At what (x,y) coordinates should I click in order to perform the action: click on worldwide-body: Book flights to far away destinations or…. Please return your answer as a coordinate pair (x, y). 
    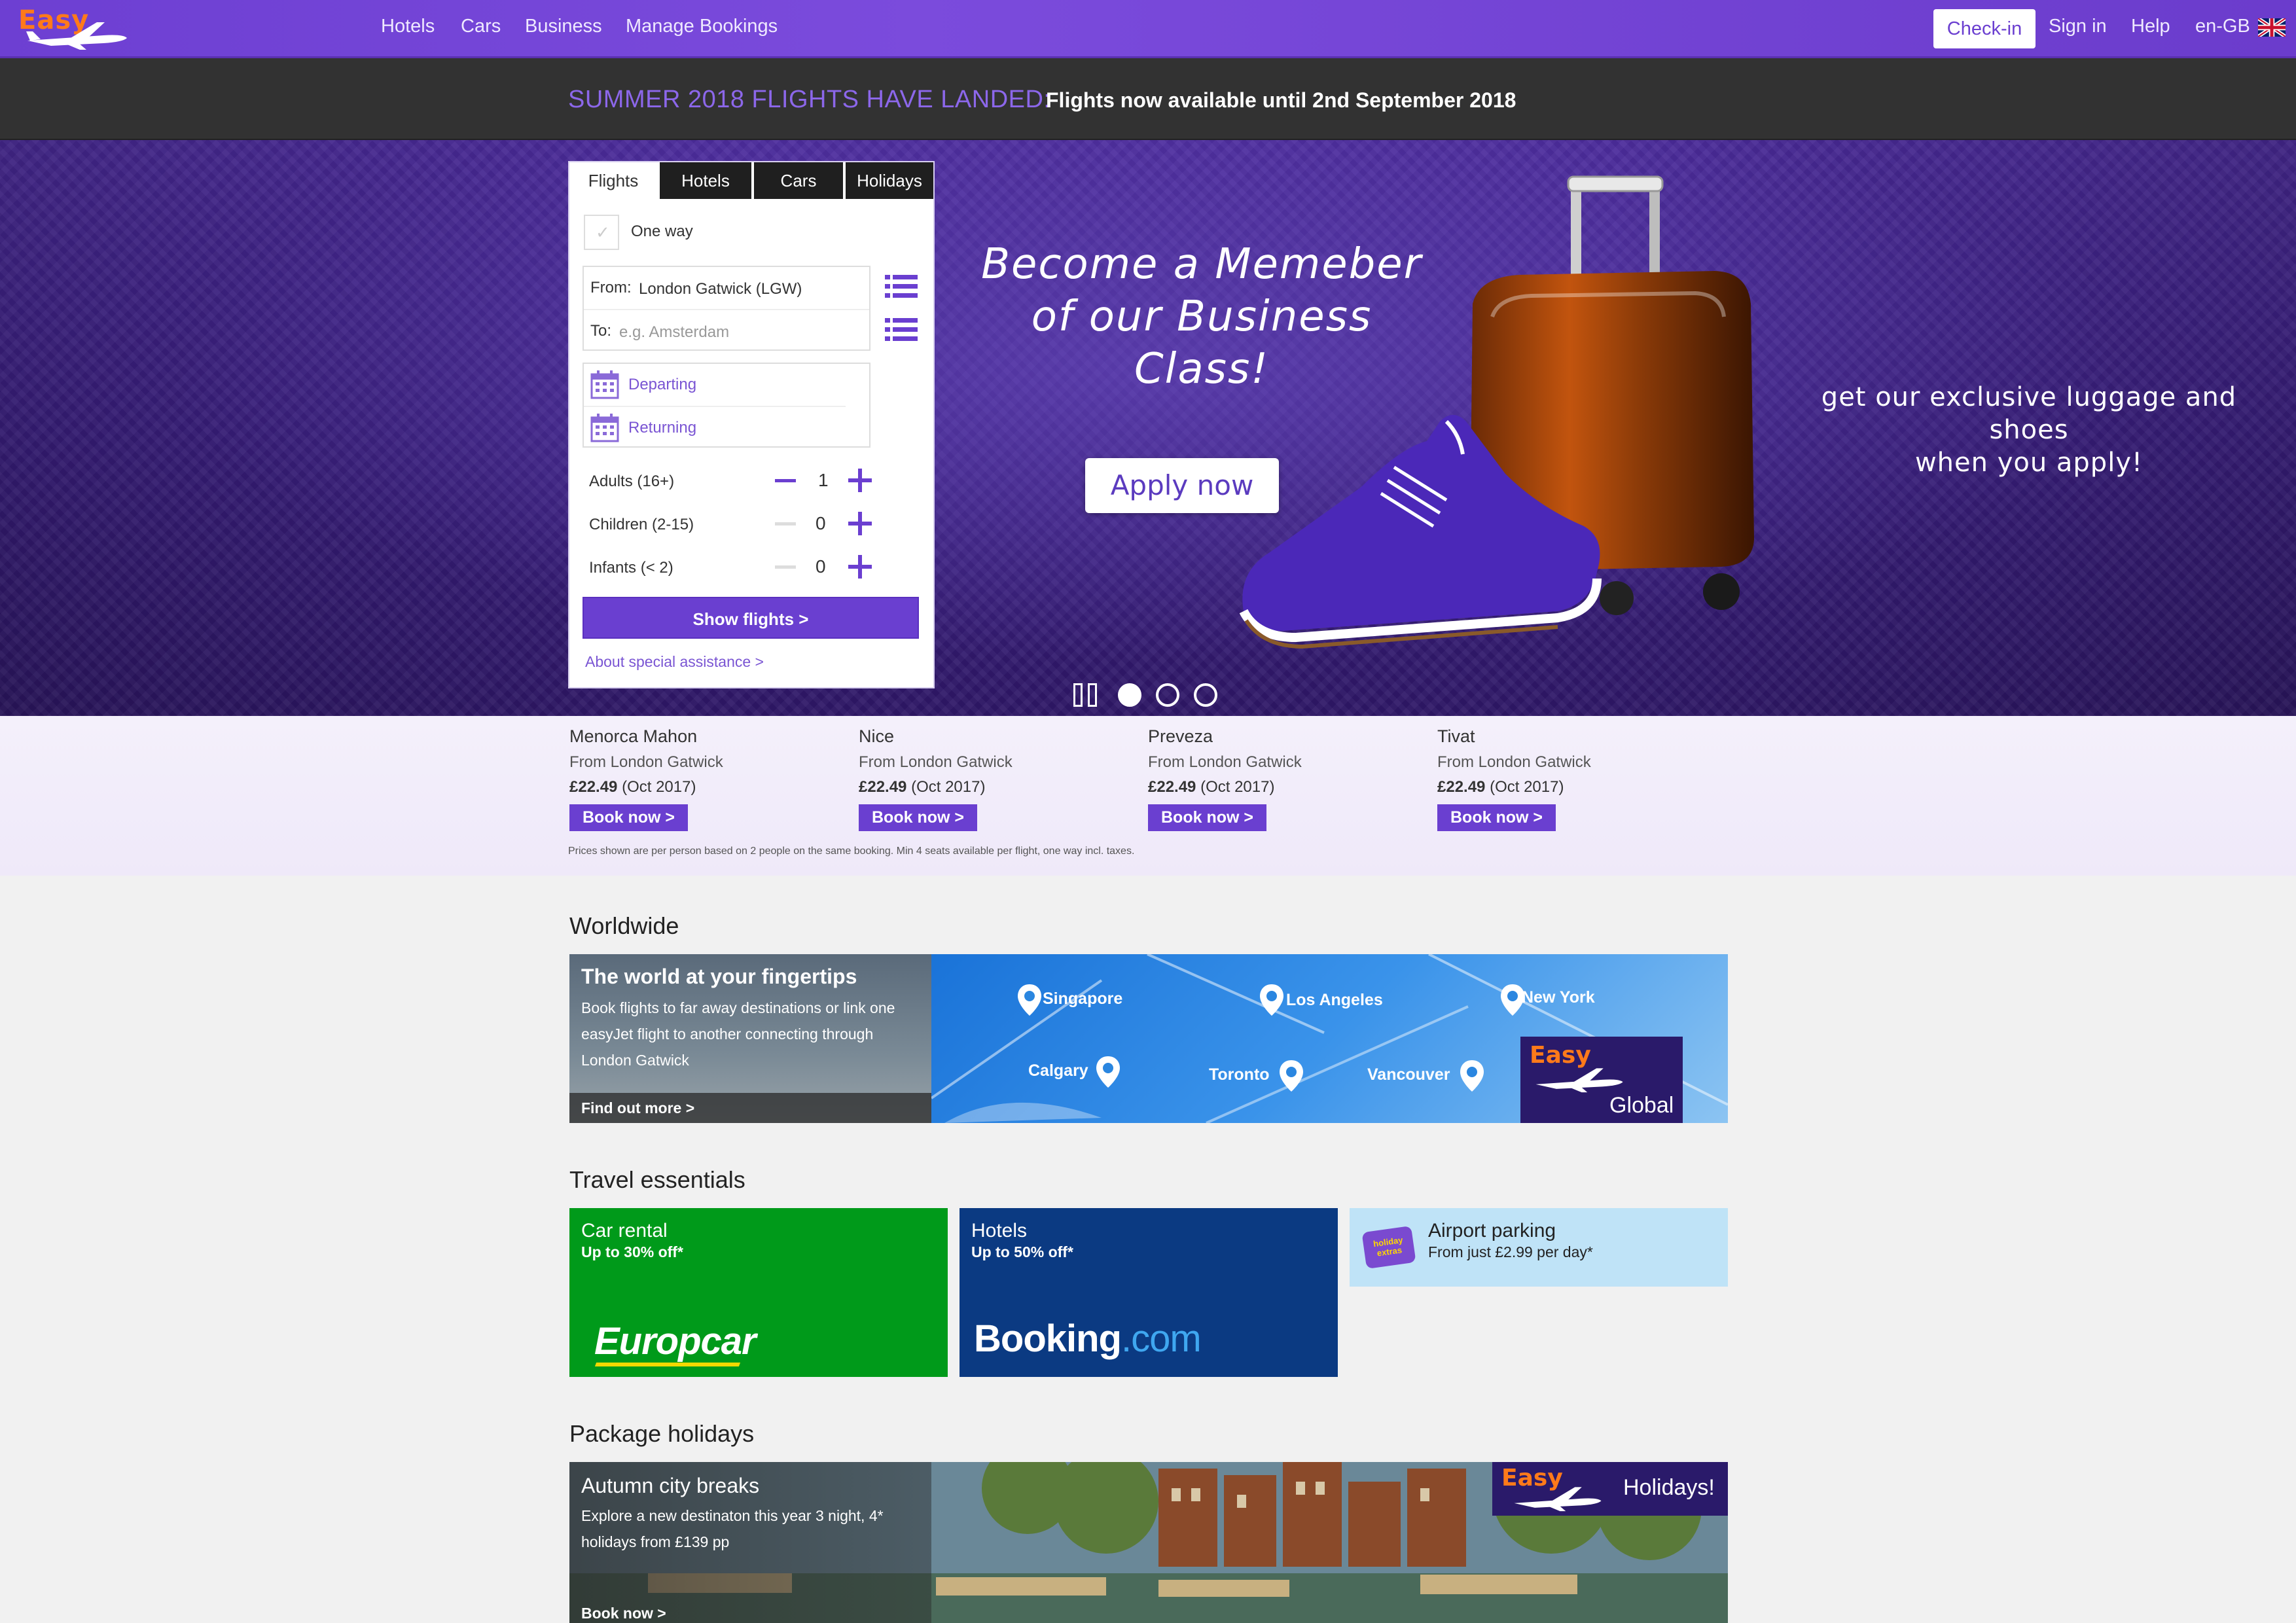
    Looking at the image, I should click on (738, 1034).